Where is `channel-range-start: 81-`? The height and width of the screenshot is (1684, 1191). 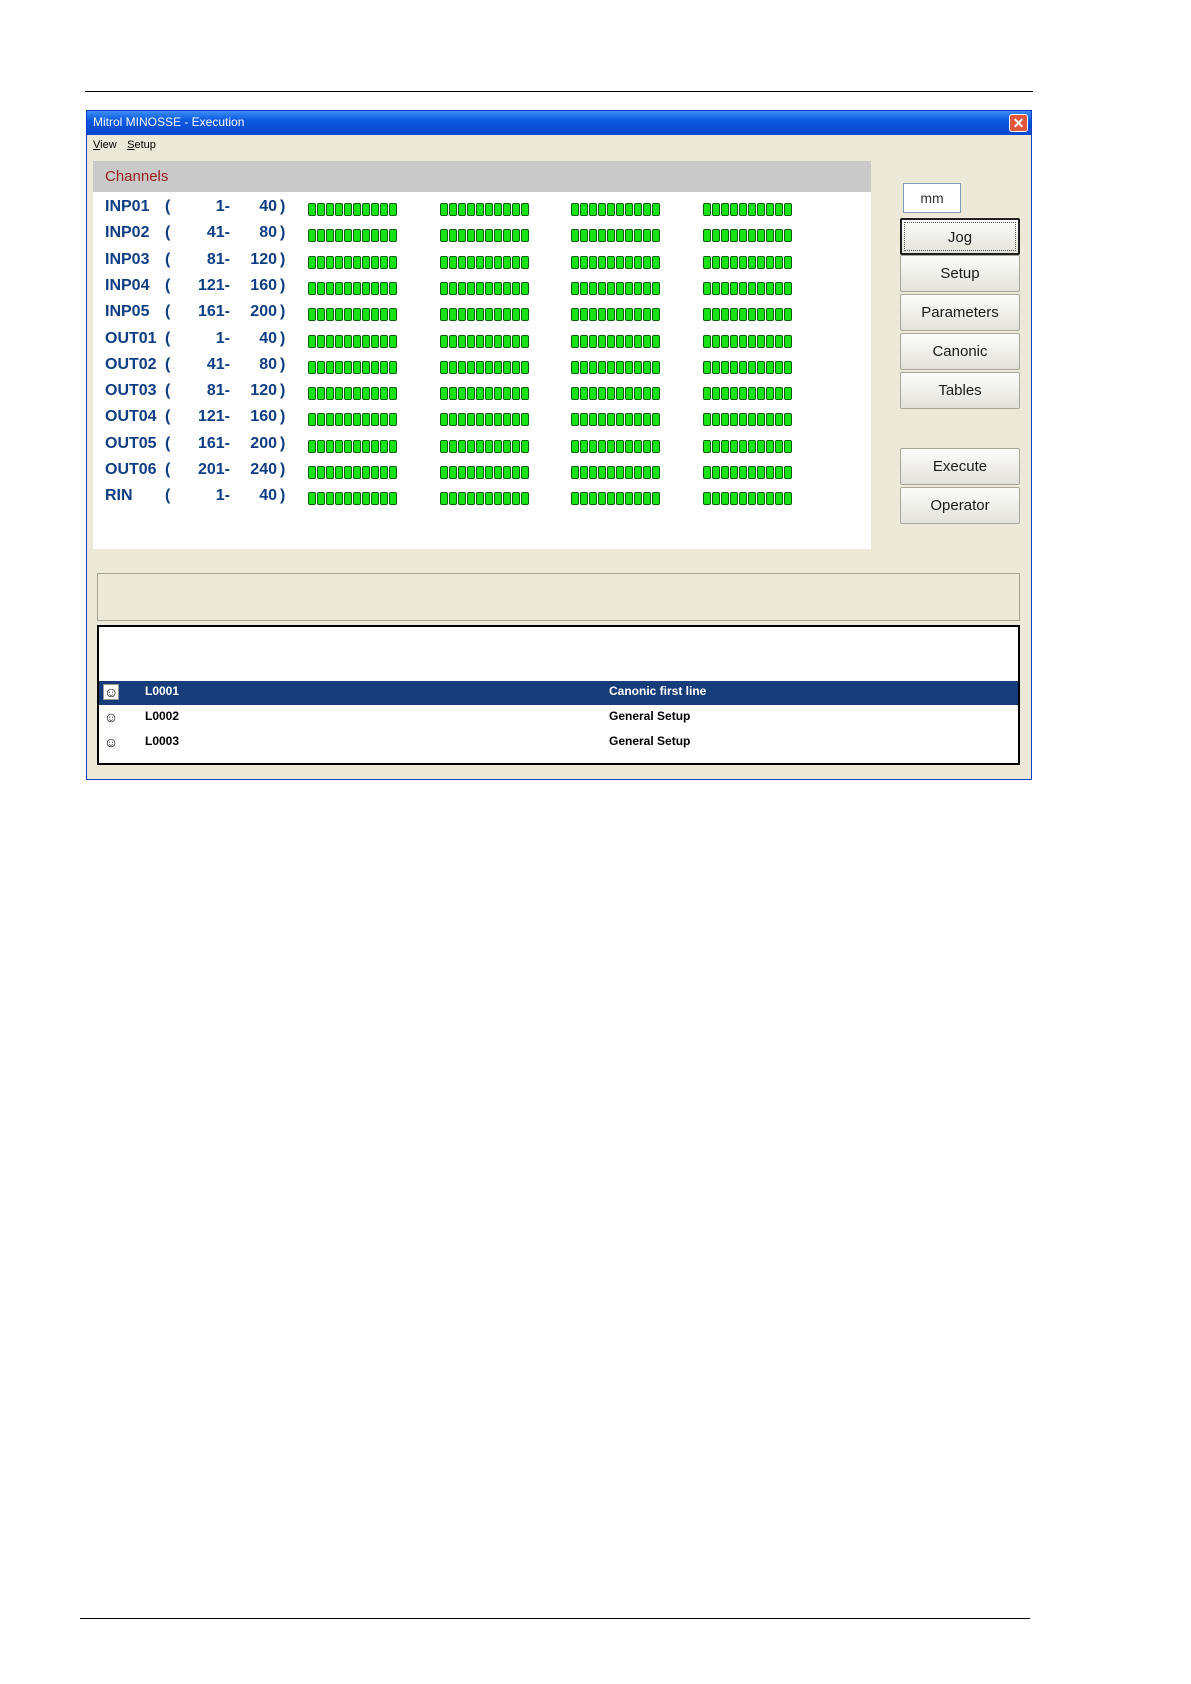 channel-range-start: 81- is located at coordinates (218, 391).